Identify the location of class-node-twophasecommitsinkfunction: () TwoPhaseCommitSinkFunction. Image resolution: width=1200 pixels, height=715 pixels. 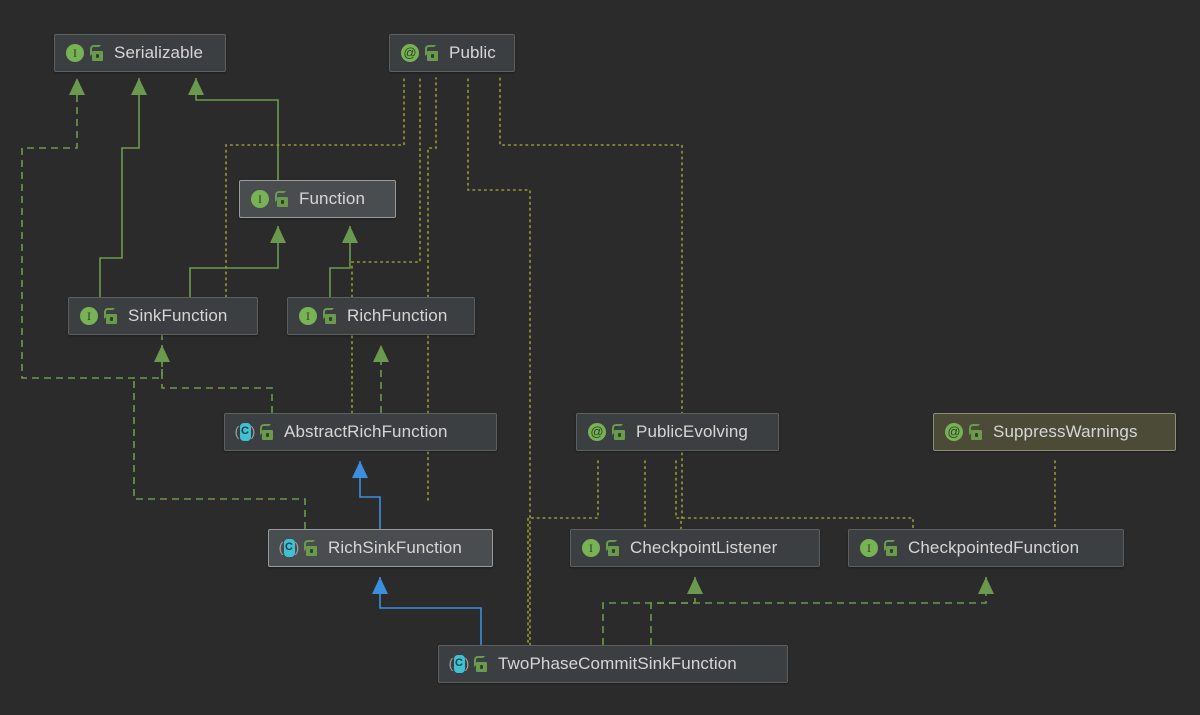
(613, 664).